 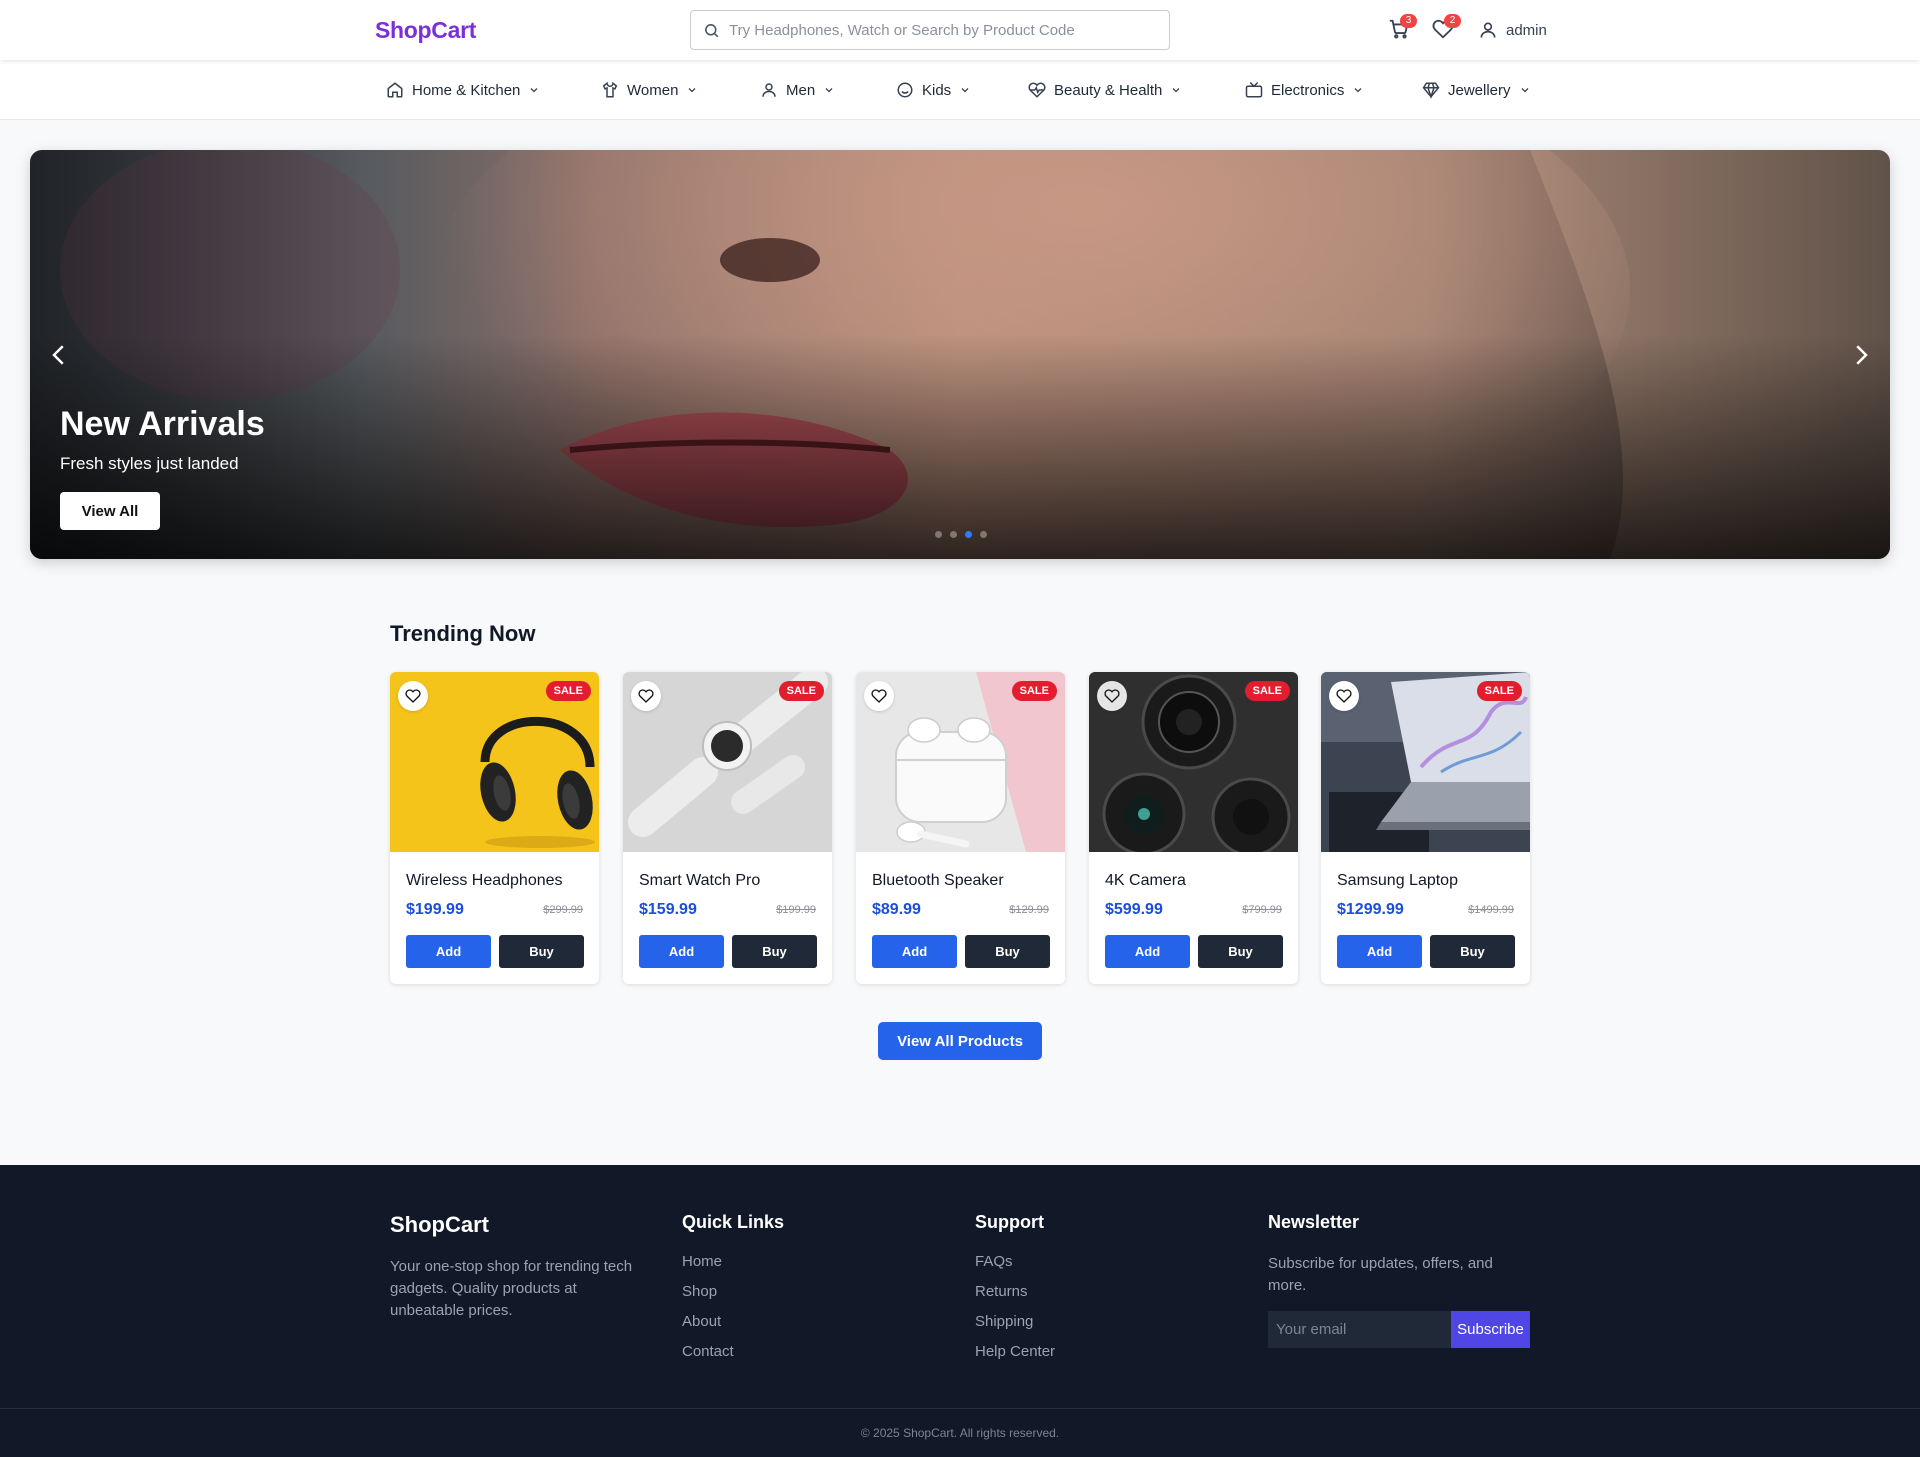 What do you see at coordinates (994, 1261) in the screenshot?
I see `footer-link-faqs: FAQs` at bounding box center [994, 1261].